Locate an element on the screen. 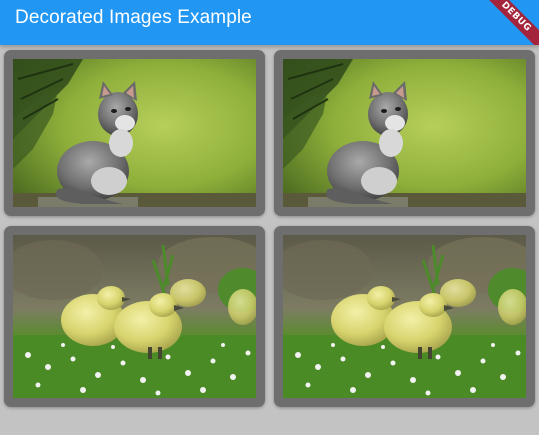 Image resolution: width=539 pixels, height=435 pixels. app-bar: Decorated Images Example DEBUG is located at coordinates (269, 22).